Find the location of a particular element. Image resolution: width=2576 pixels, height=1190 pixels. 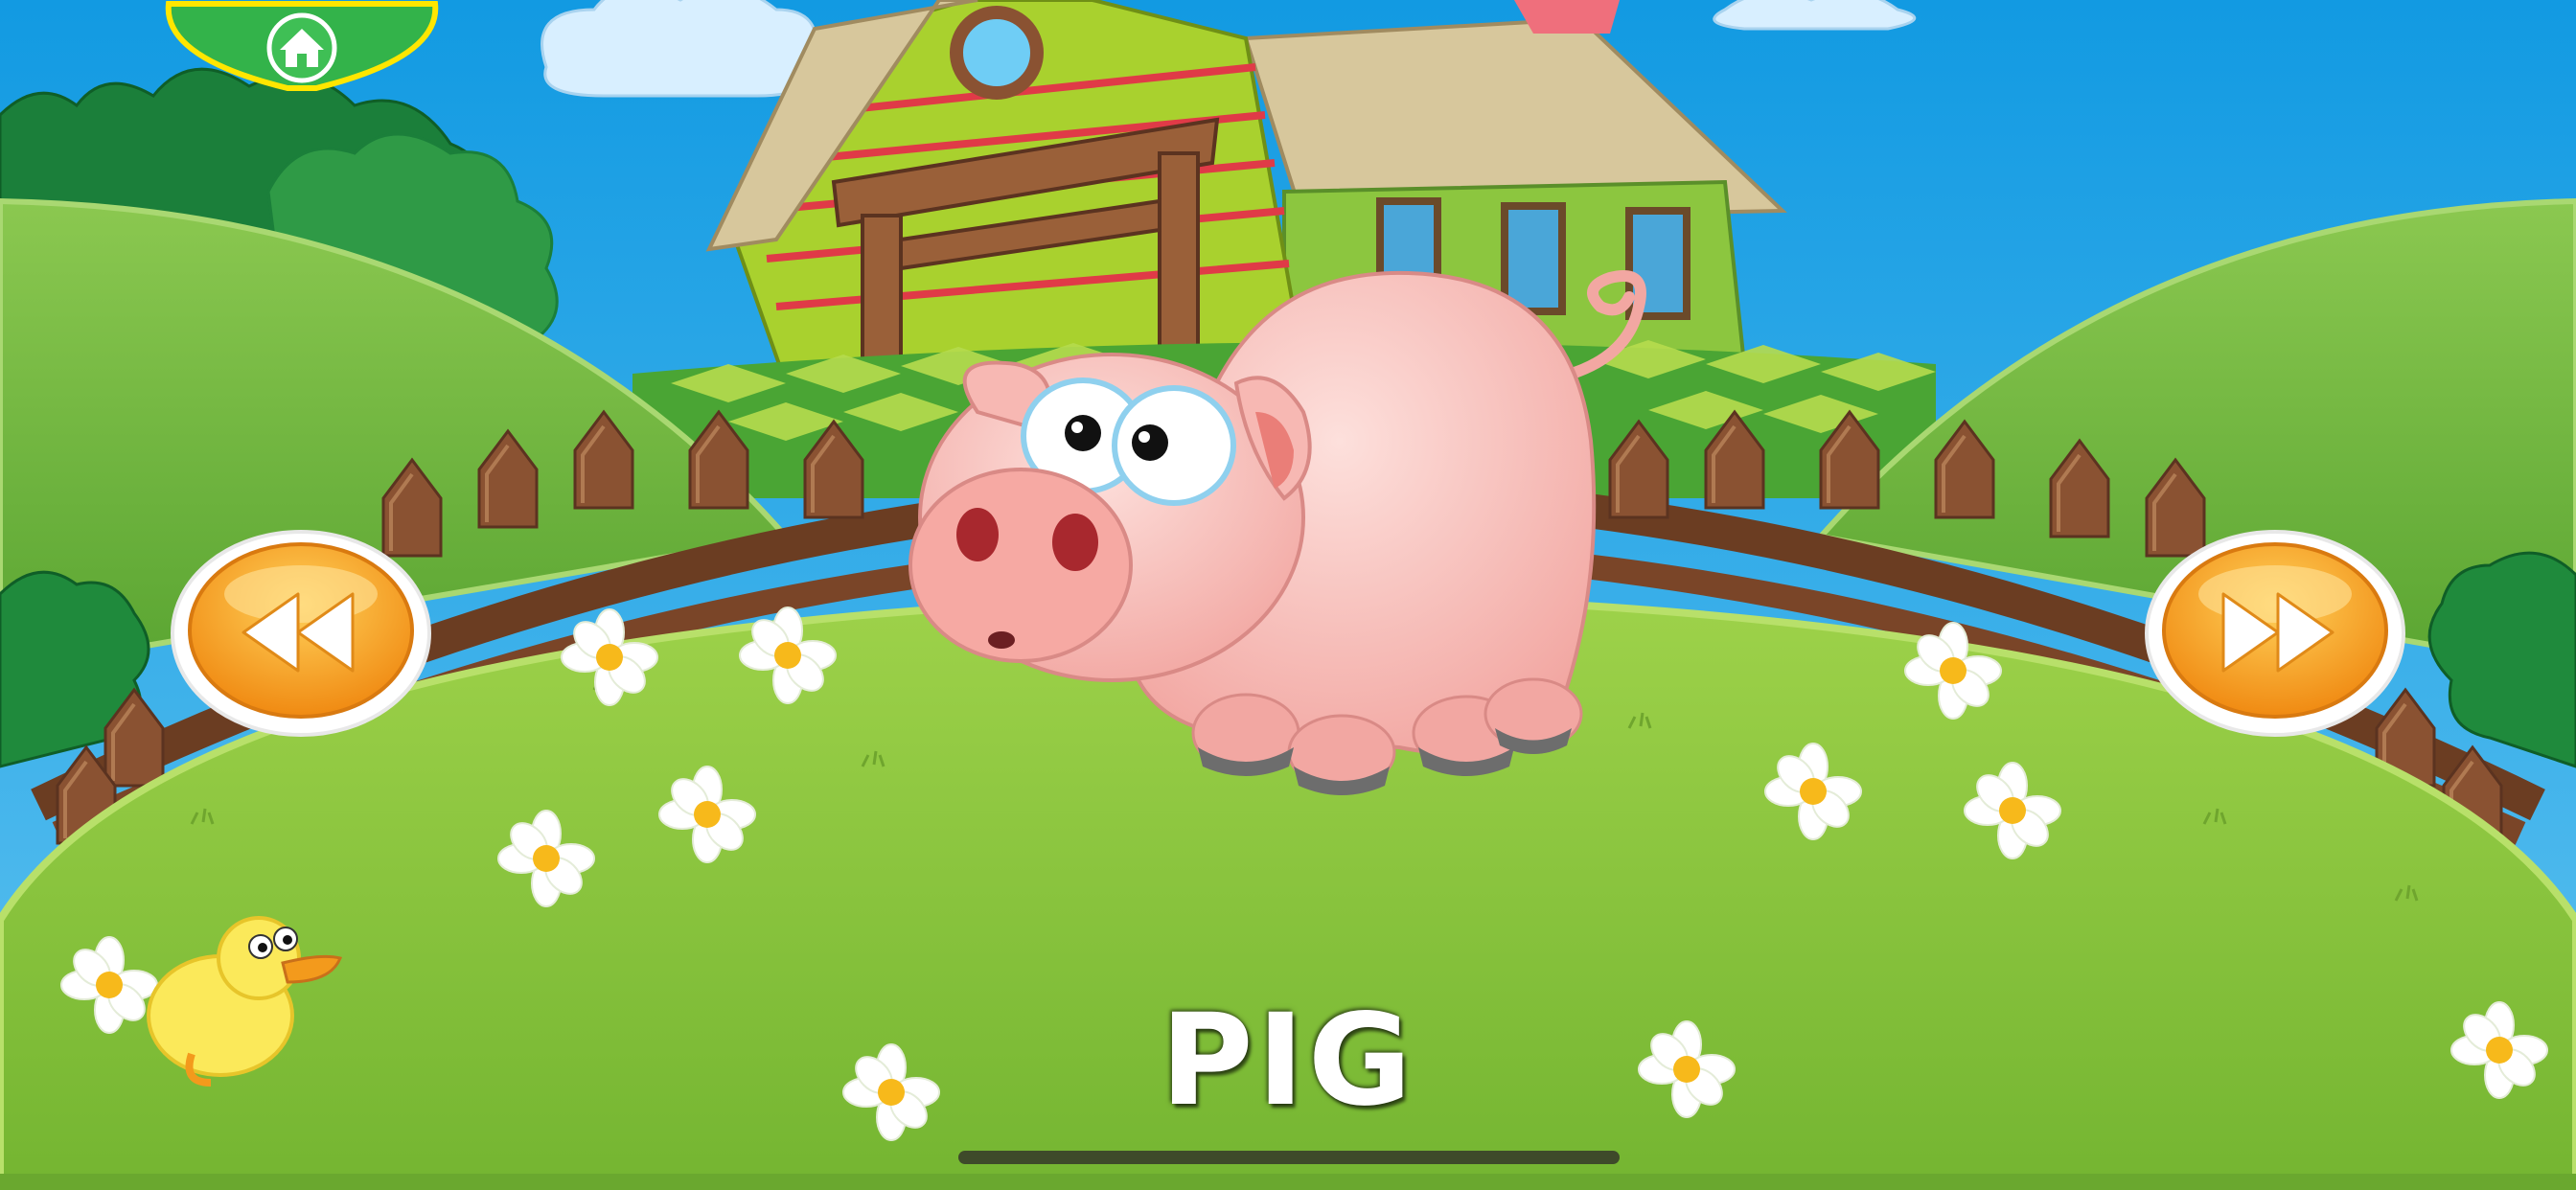

home-icon is located at coordinates (301, 48).